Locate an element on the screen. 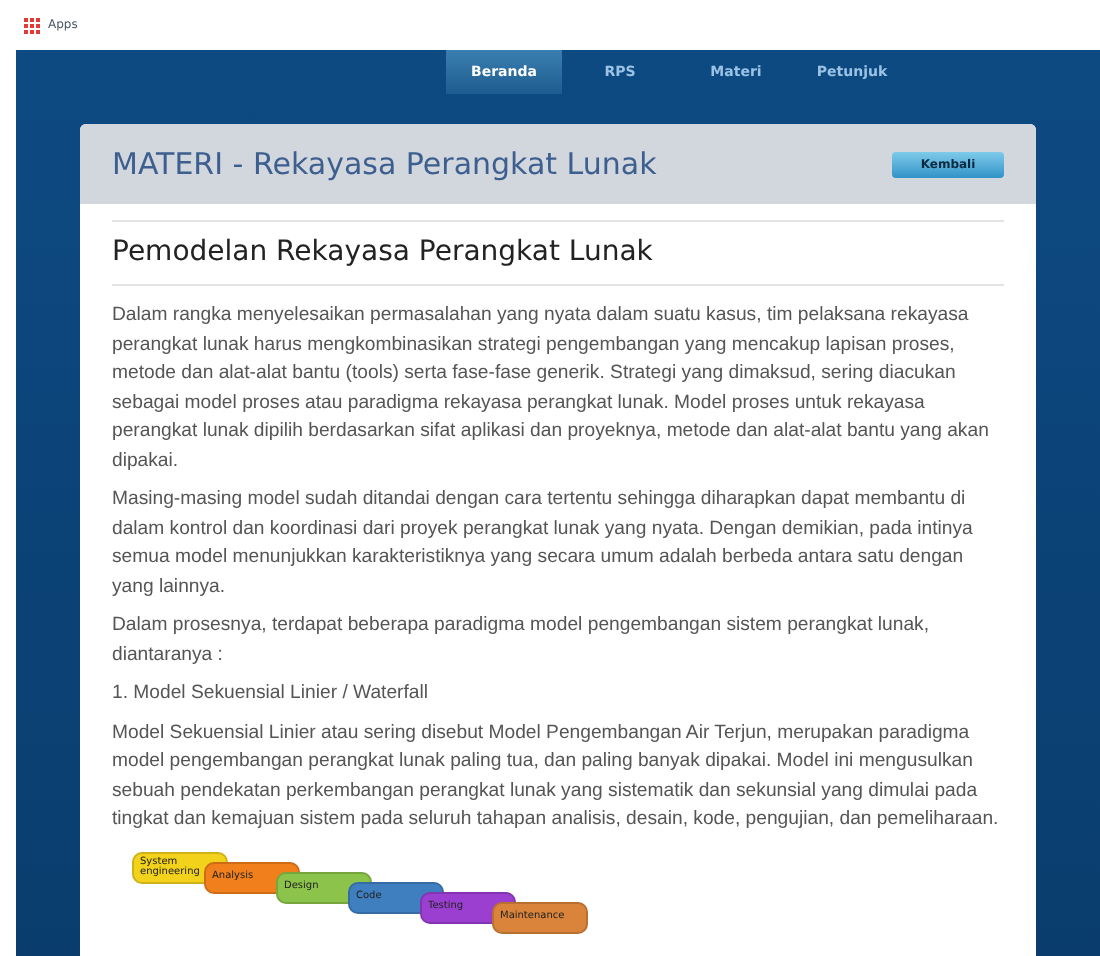 This screenshot has width=1100, height=956. article-paragraph: Model Sekuensial Linier atau sering disebut Model Pengembangan Air Terjun, merupakan paradigma model pengembangan perangkat lunak paling tua, dan paling banyak dipakai. Model ini mengusulkan sebuah pendekatan perkembangan perangkat lunak yang sistematik dan sekunsial yang dimulai pada tingkat dan kemajuan sistem pada seluruh tahapan analisis, desain, kode, pengujian, dan pemeliharaan. is located at coordinates (556, 776).